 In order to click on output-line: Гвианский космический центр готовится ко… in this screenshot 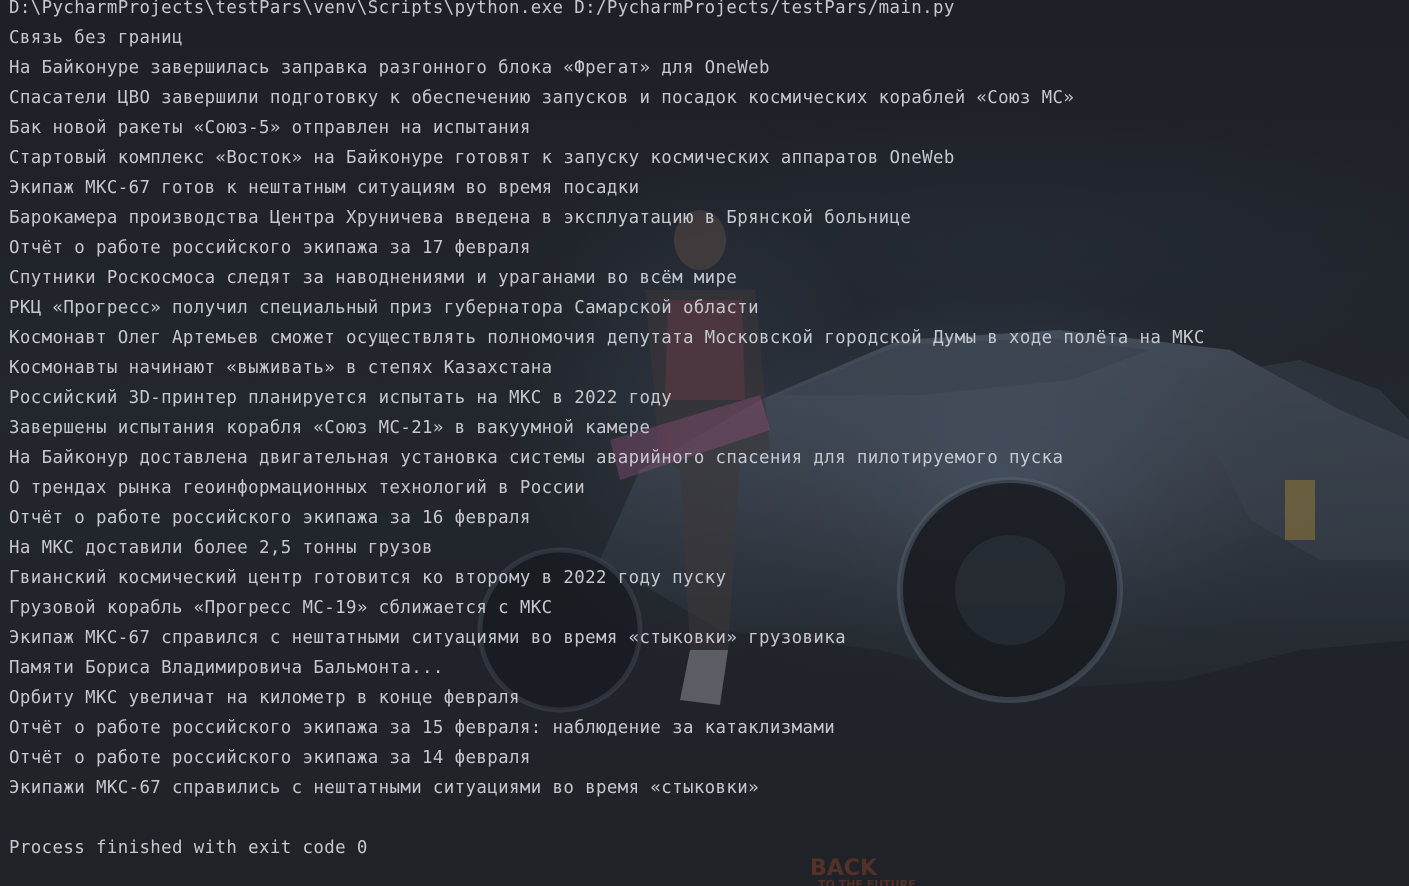, I will do `click(368, 578)`.